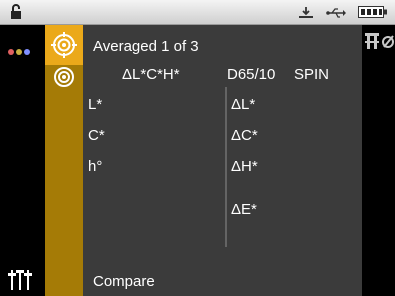 This screenshot has width=395, height=296. I want to click on l-star-label: L*, so click(95, 104).